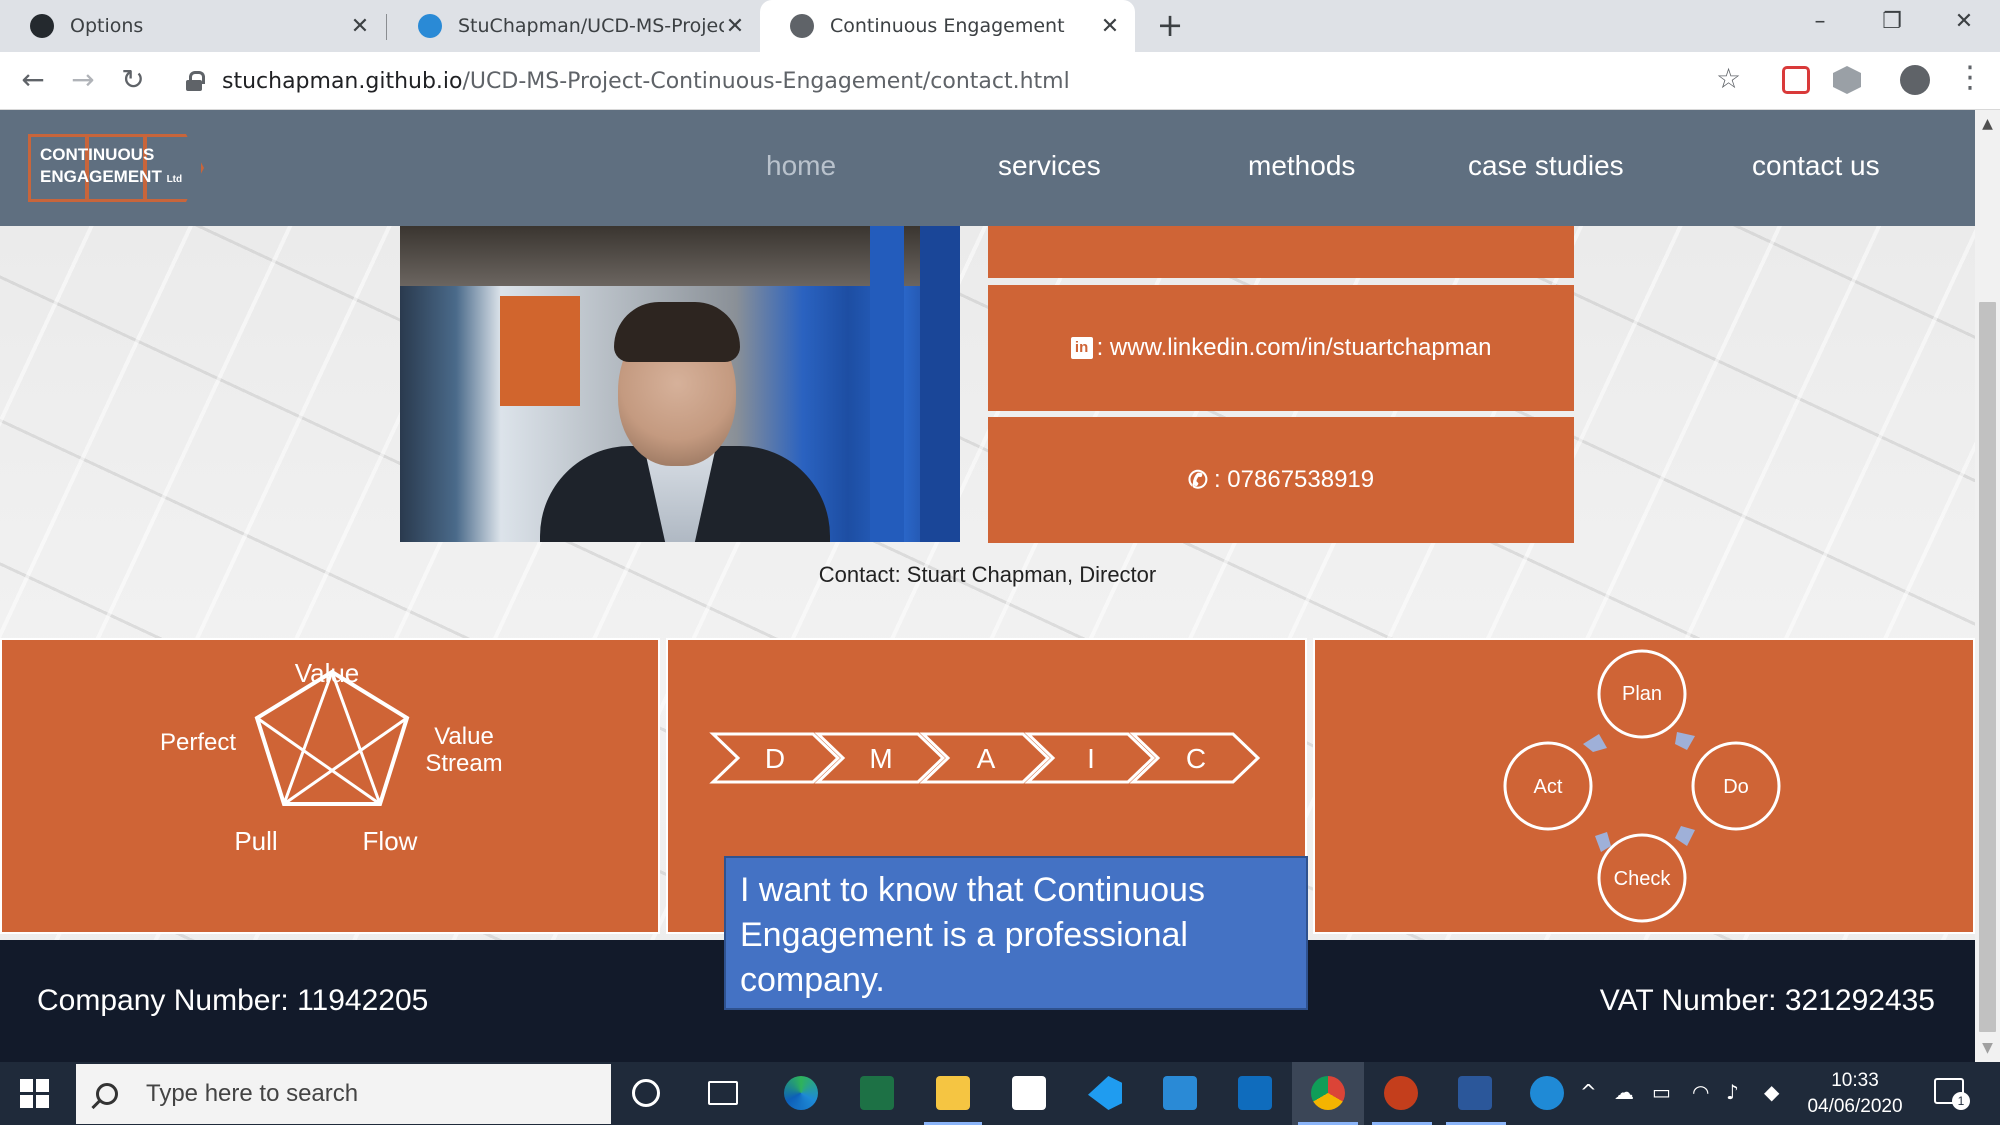 The height and width of the screenshot is (1125, 2000). I want to click on arrow-act-plan, so click(1595, 743).